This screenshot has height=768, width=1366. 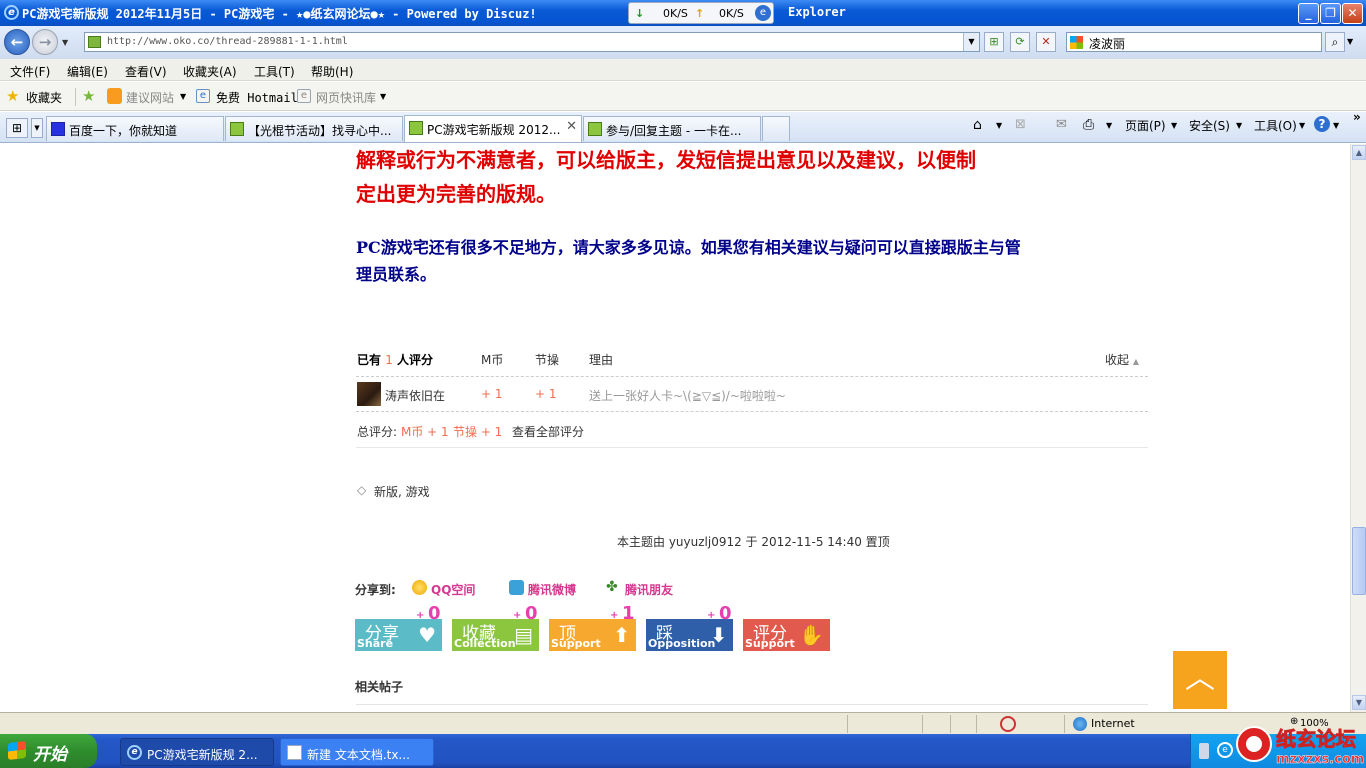 I want to click on forum-favicon-icon, so click(x=237, y=129).